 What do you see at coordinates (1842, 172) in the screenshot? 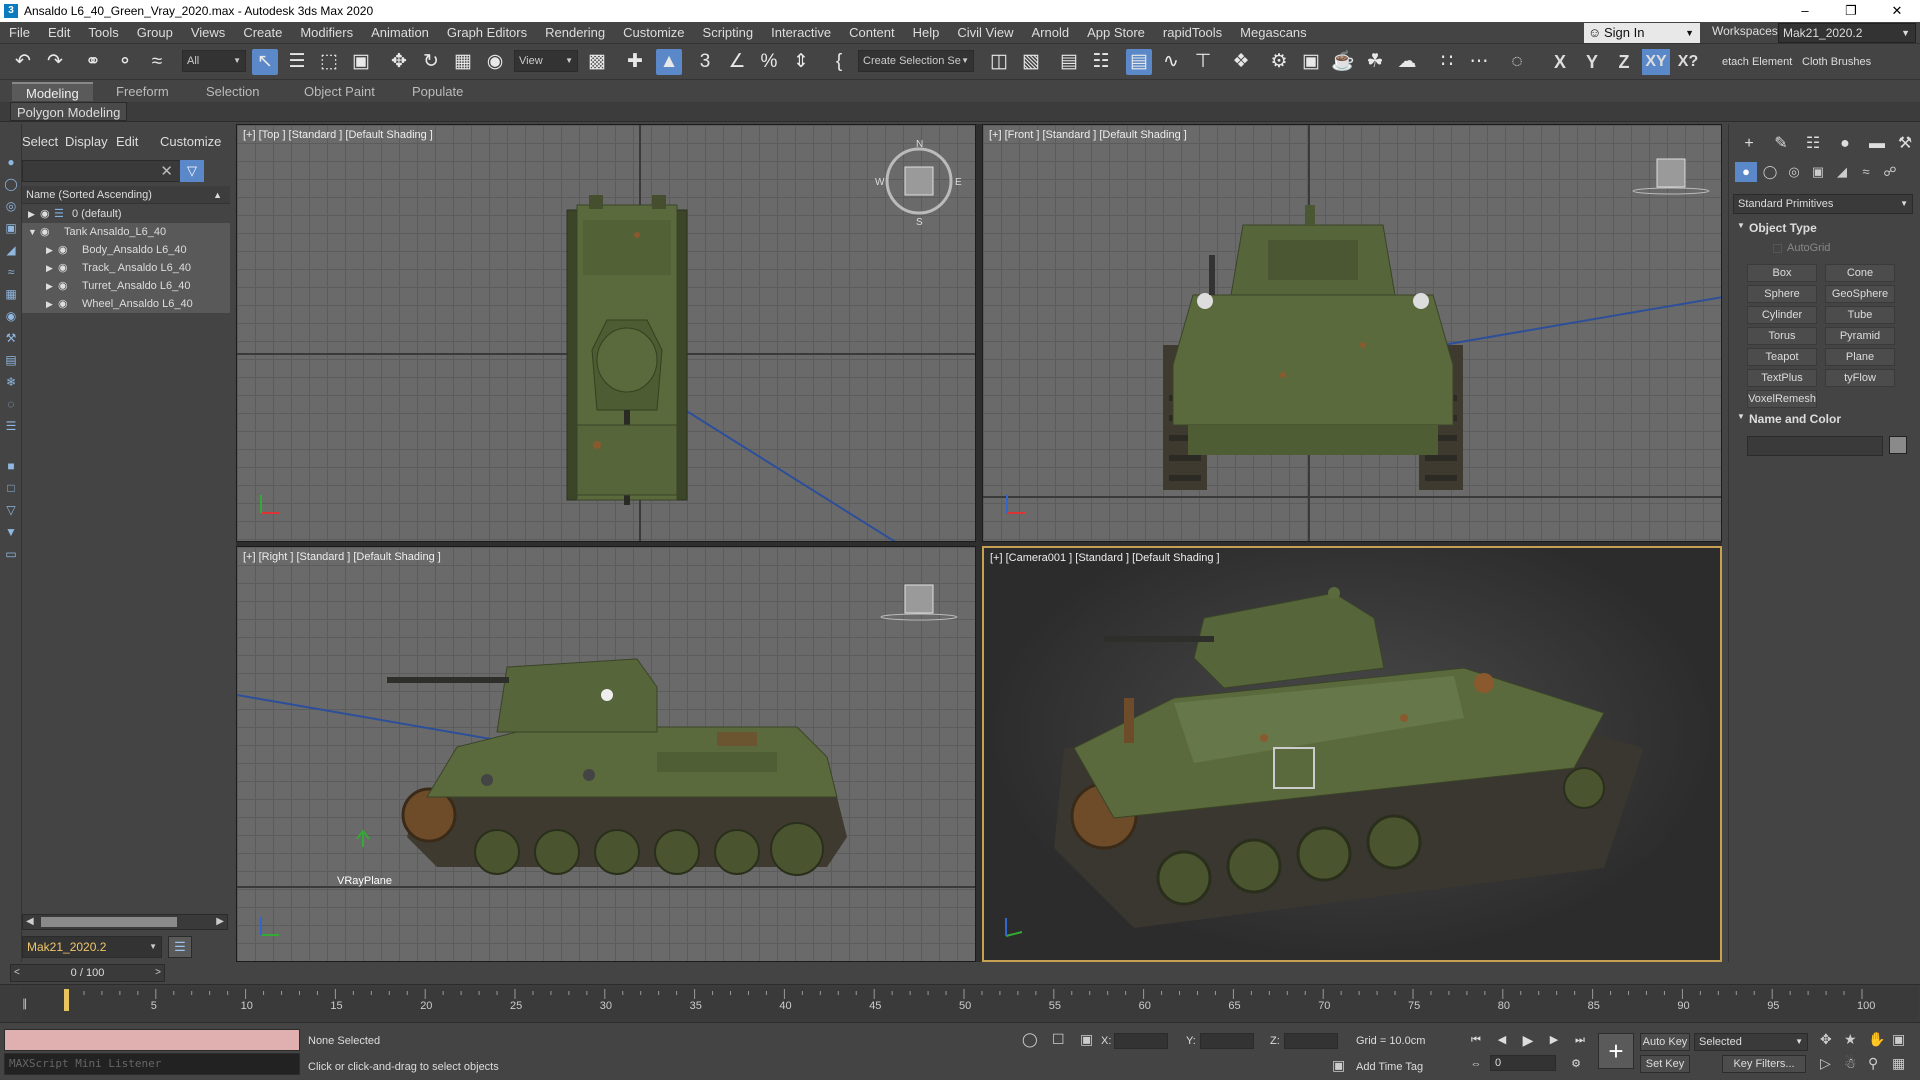
I see `helpers-icon: ◢` at bounding box center [1842, 172].